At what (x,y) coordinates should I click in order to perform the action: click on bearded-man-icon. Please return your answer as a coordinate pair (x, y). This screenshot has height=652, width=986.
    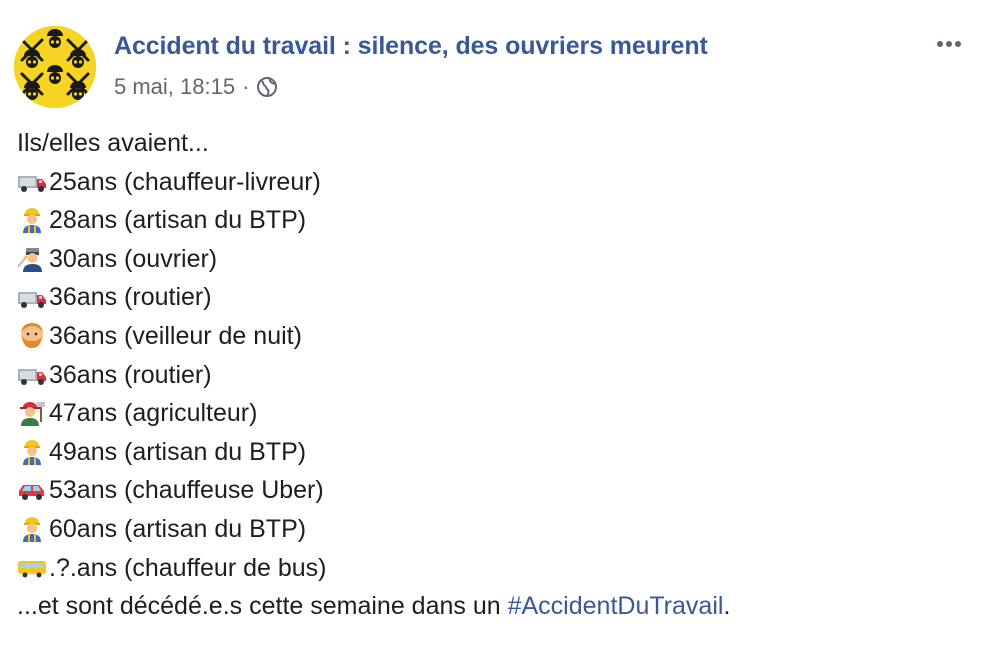
    Looking at the image, I should click on (32, 336).